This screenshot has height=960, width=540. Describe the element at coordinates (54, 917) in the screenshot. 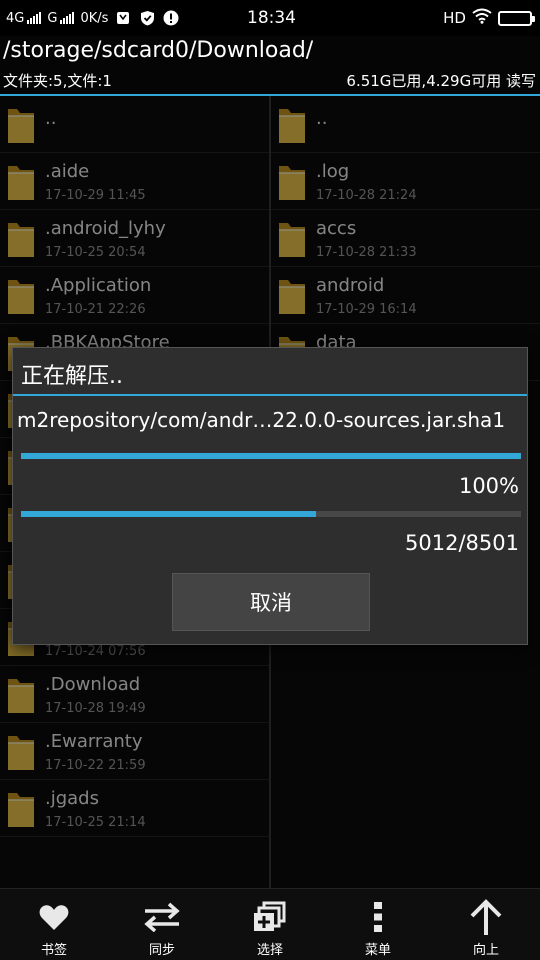

I see `heart-icon` at that location.